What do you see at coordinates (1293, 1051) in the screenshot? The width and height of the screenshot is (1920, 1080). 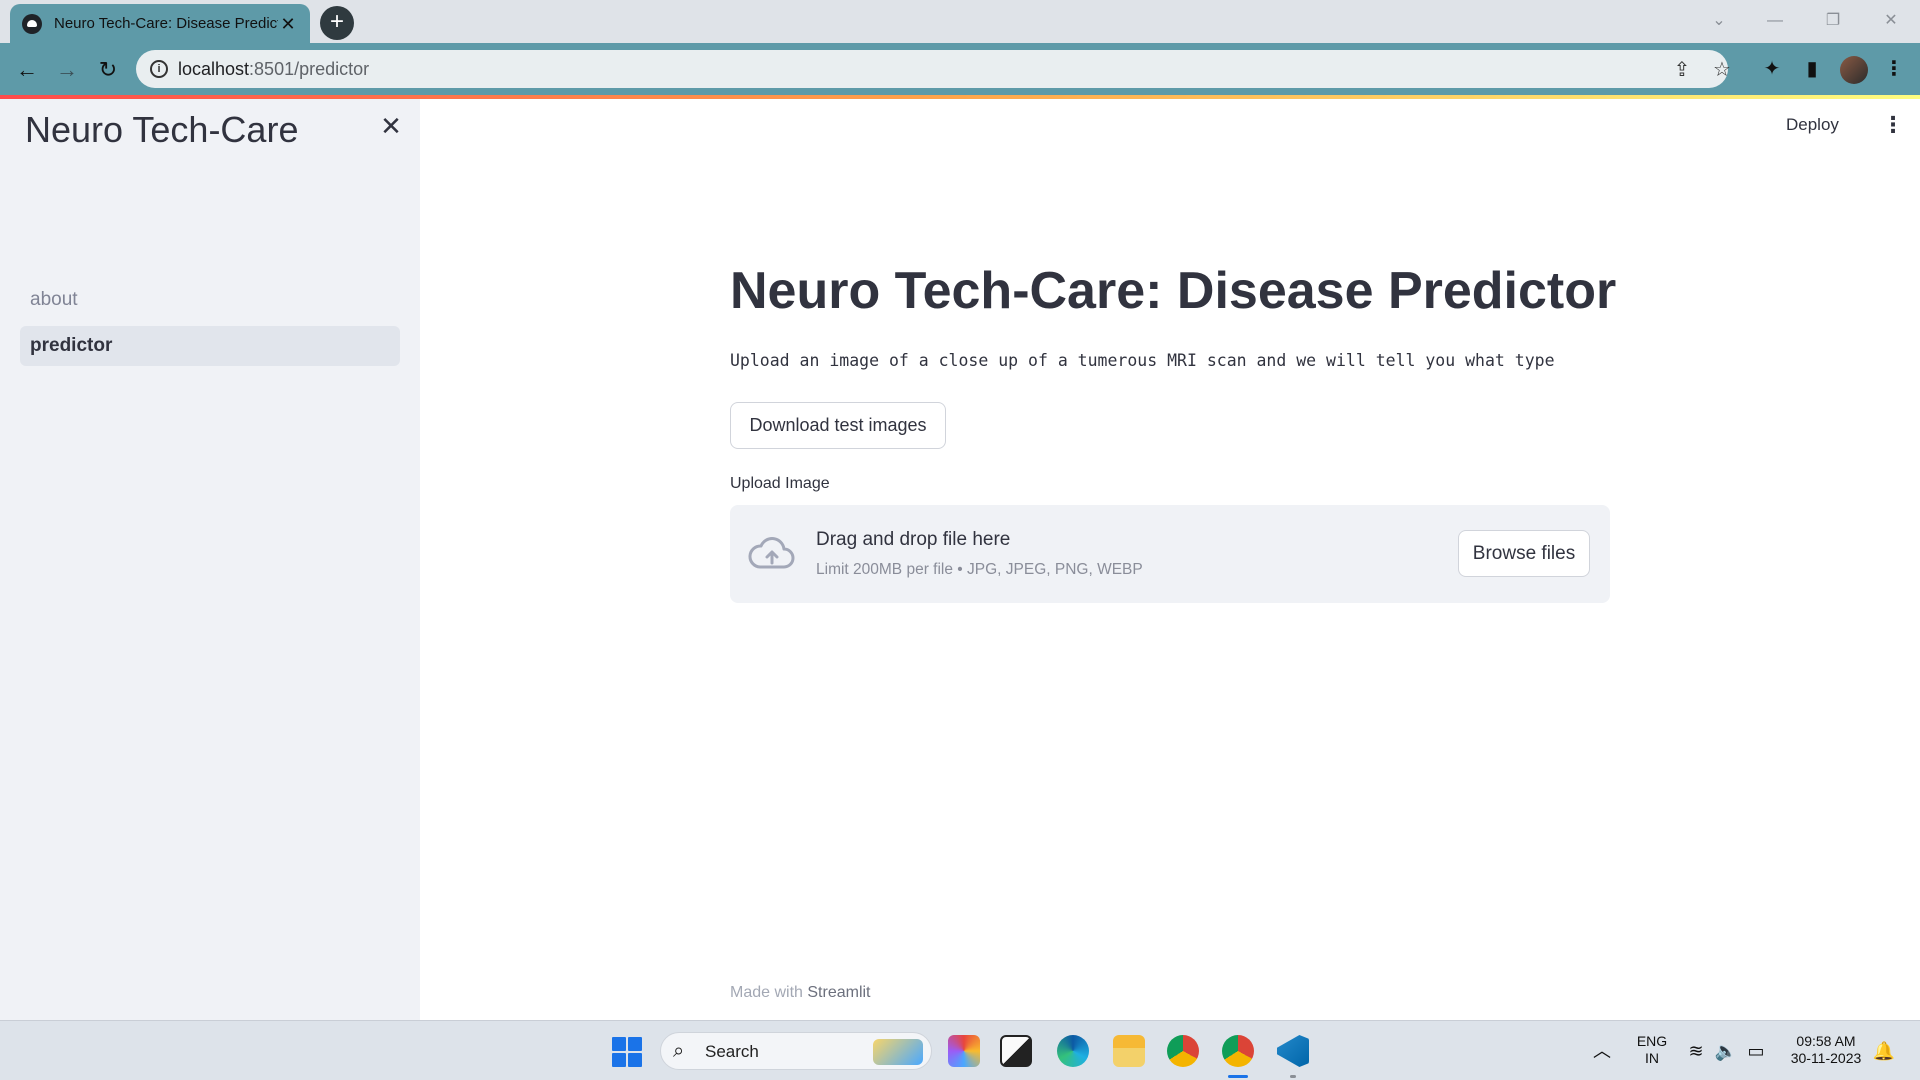 I see `vscode-icon` at bounding box center [1293, 1051].